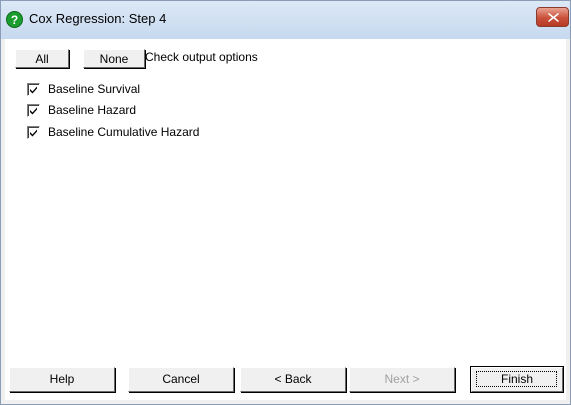 The image size is (571, 405). What do you see at coordinates (201, 57) in the screenshot?
I see `check-output-options-text: Check output options` at bounding box center [201, 57].